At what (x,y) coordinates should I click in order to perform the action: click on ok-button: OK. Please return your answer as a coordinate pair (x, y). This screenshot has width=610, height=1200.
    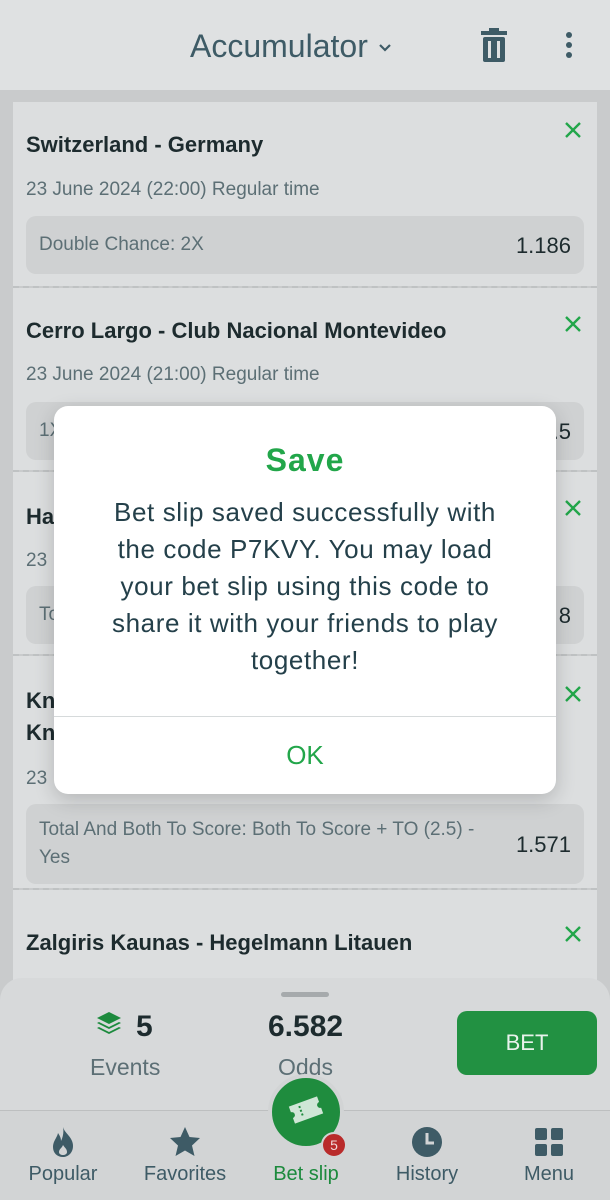
    Looking at the image, I should click on (305, 755).